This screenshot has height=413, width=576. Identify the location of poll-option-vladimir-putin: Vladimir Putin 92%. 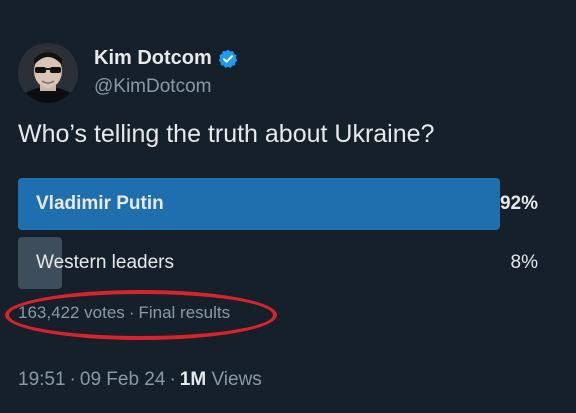
(280, 204).